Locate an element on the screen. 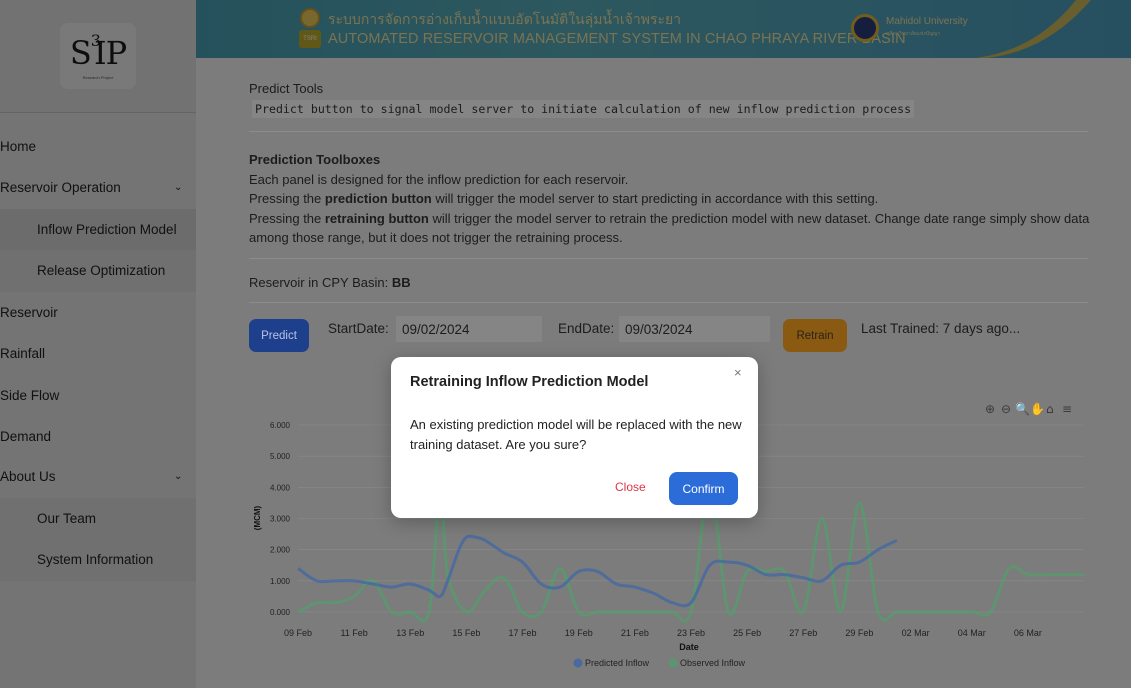  x-axis-label: Date is located at coordinates (689, 647).